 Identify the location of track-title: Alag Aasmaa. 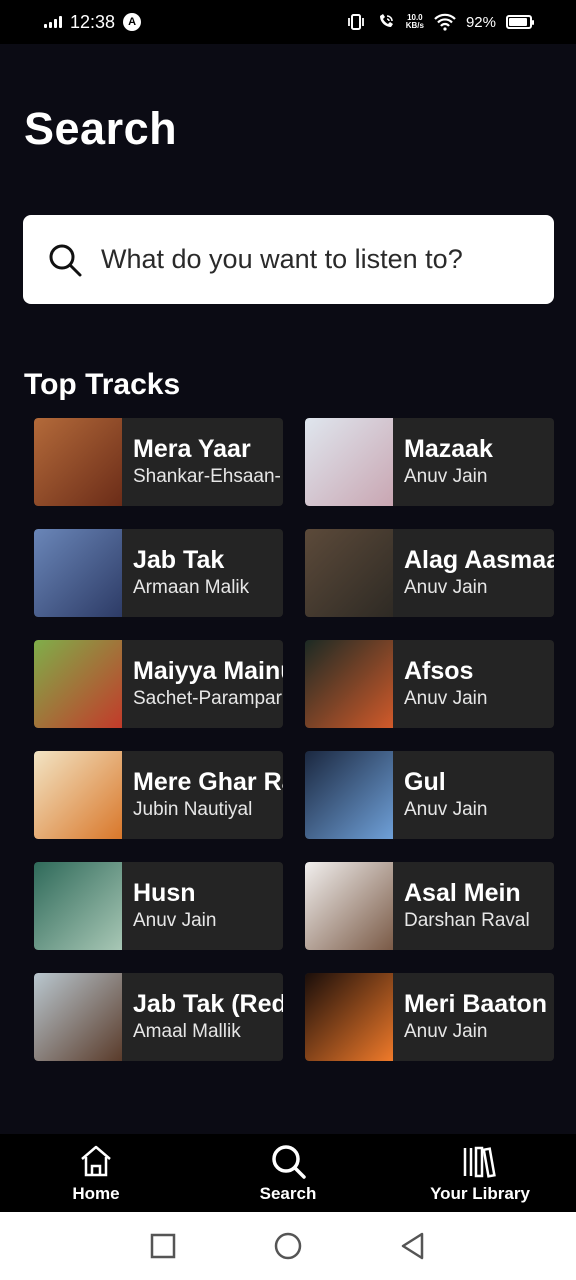
(479, 560).